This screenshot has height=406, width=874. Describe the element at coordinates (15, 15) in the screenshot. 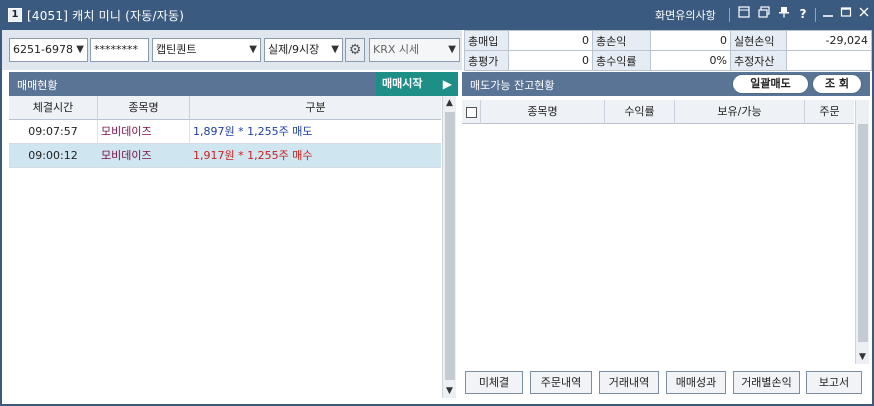

I see `window-number-badge: 1` at that location.